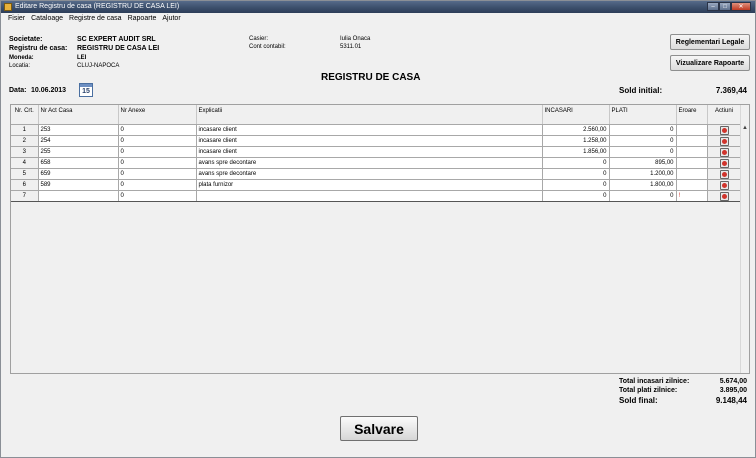 This screenshot has height=458, width=756. I want to click on cell-plati: 1.200,00, so click(643, 174).